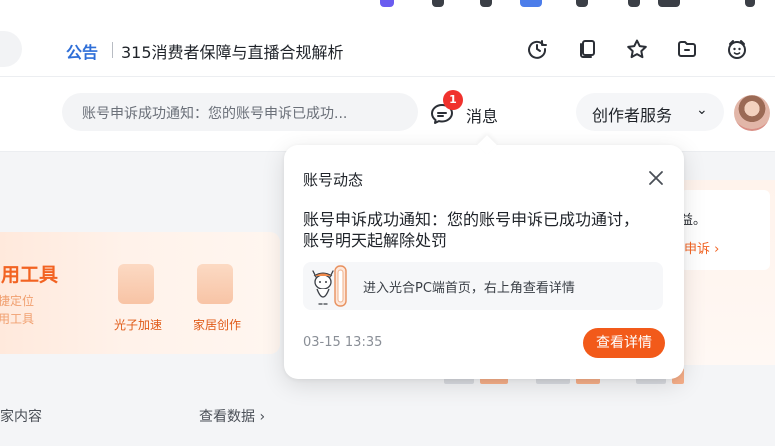 This screenshot has width=775, height=446. Describe the element at coordinates (343, 342) in the screenshot. I see `popover-timestamp: 03-15 13:35` at that location.